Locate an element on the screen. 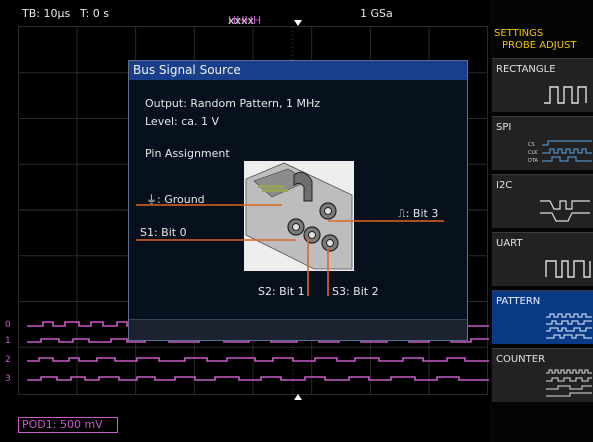  pod-threshold-label: POD1: 500 mV is located at coordinates (68, 425).